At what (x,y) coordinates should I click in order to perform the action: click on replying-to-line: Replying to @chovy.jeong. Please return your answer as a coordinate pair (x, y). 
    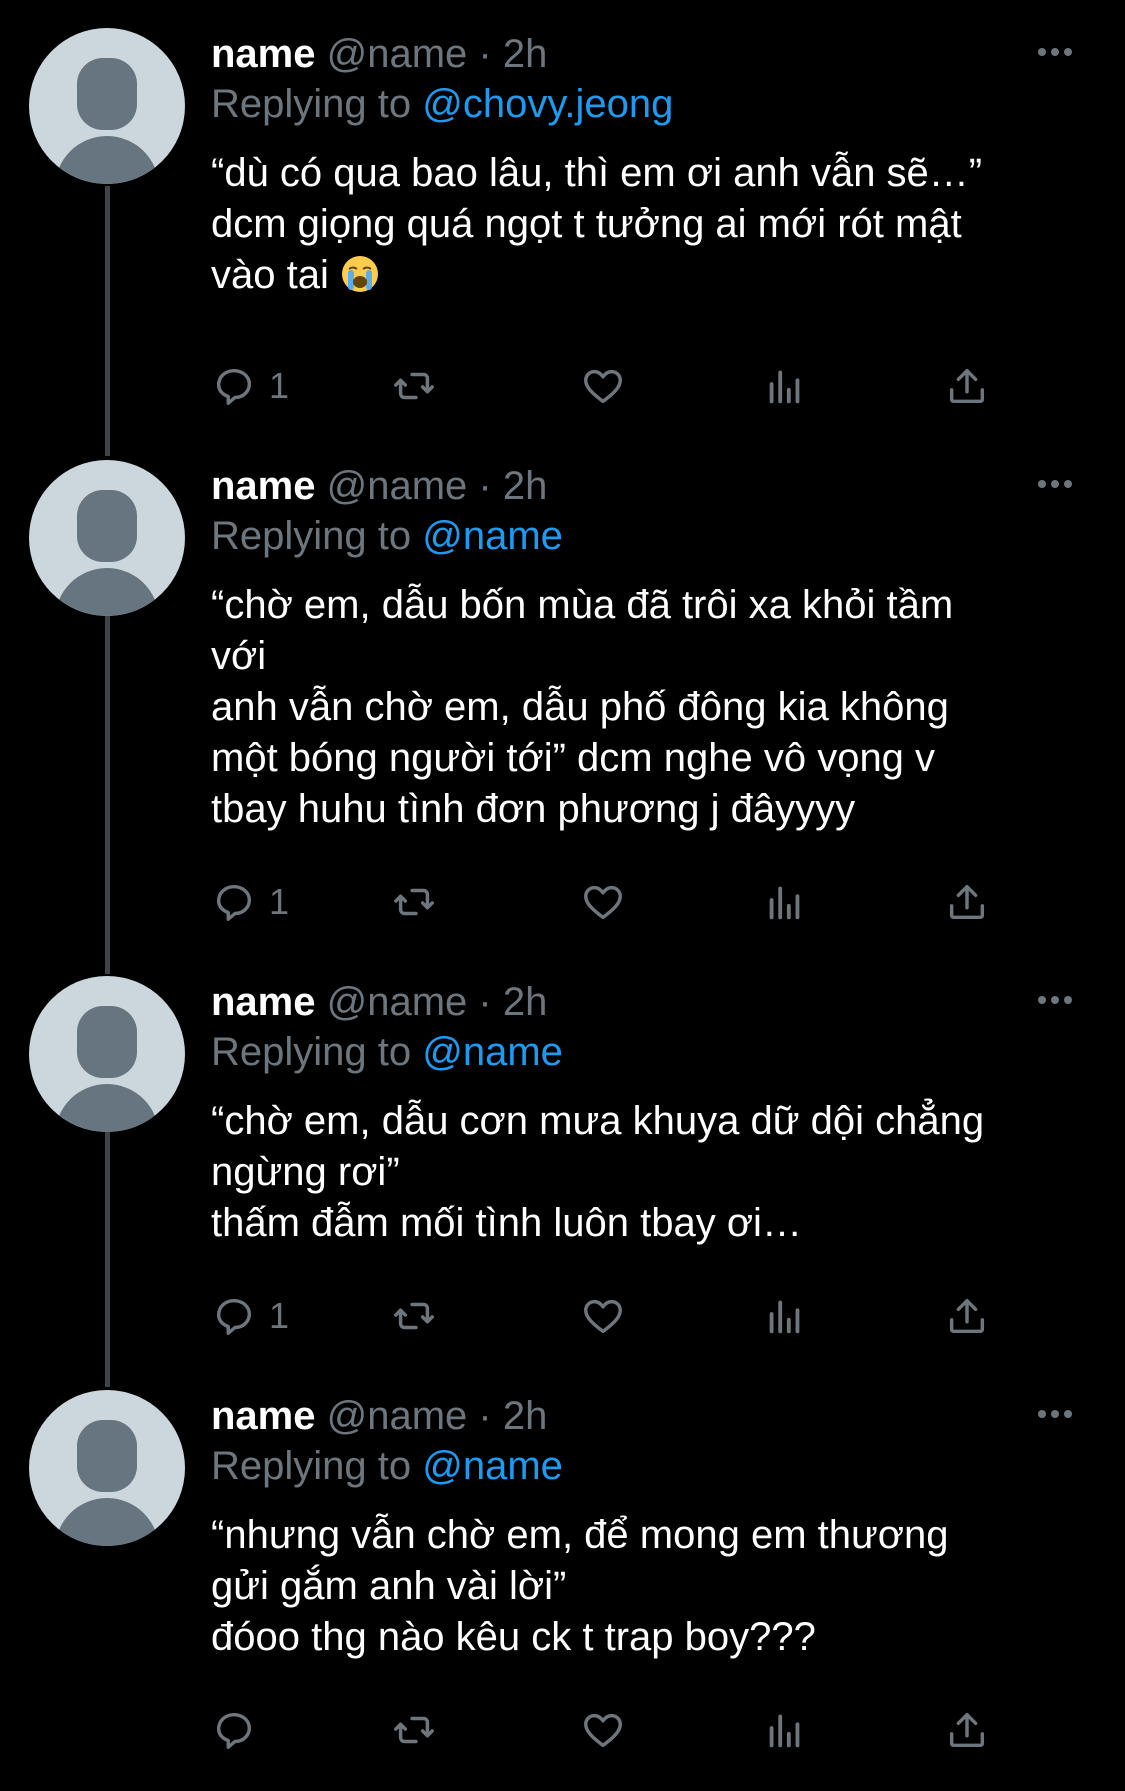
    Looking at the image, I should click on (442, 104).